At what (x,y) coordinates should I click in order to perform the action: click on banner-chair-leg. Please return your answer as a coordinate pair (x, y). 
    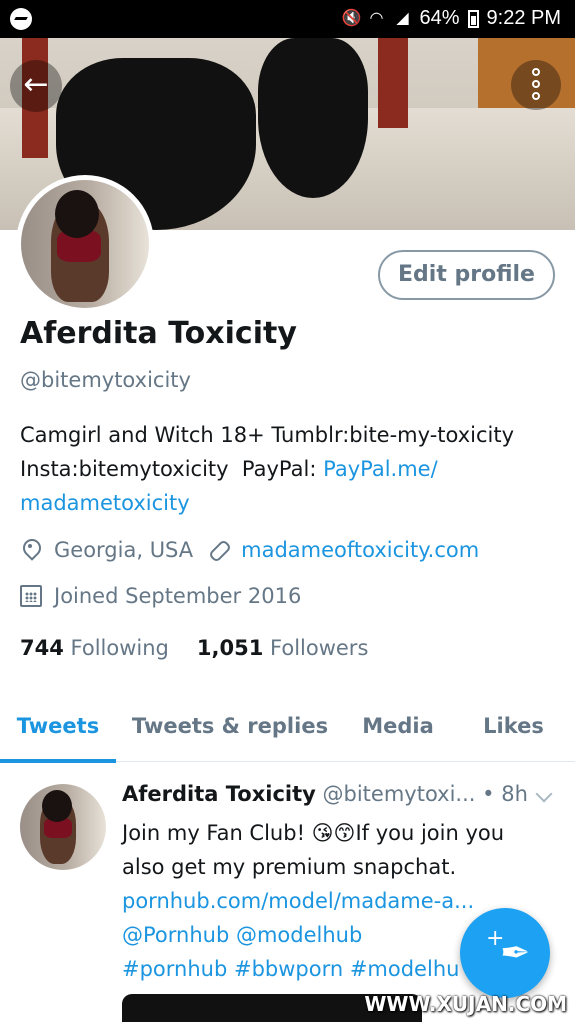
    Looking at the image, I should click on (393, 83).